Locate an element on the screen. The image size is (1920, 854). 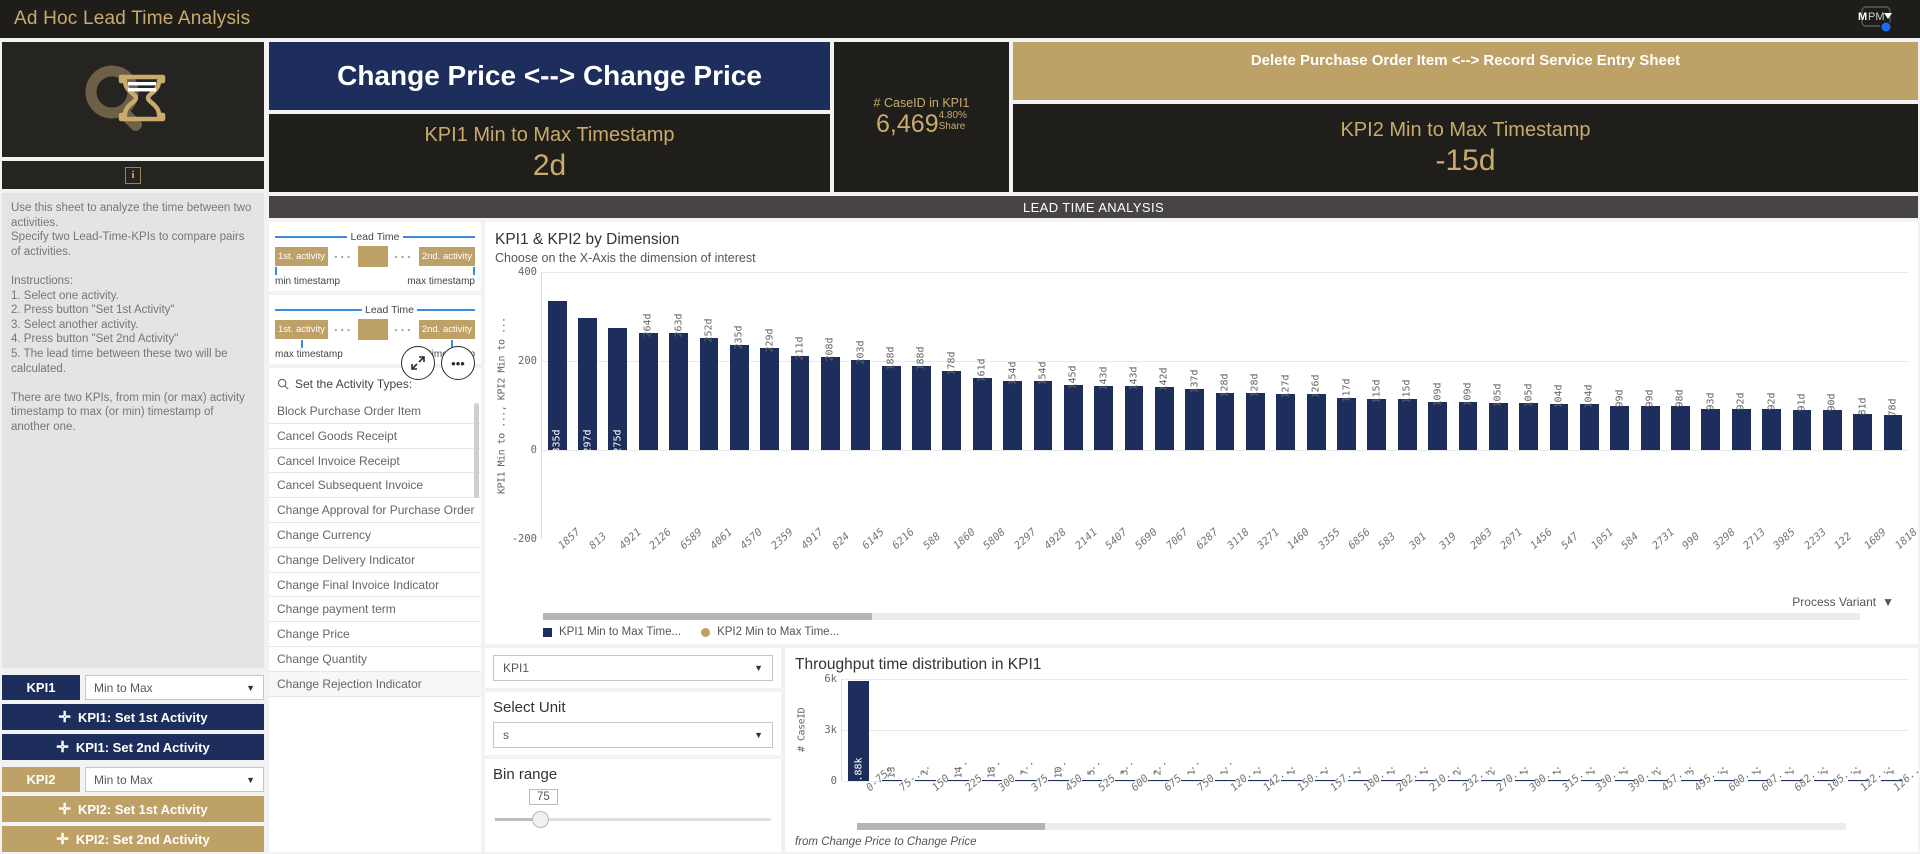
bar-slot: 161d is located at coordinates (982, 361).